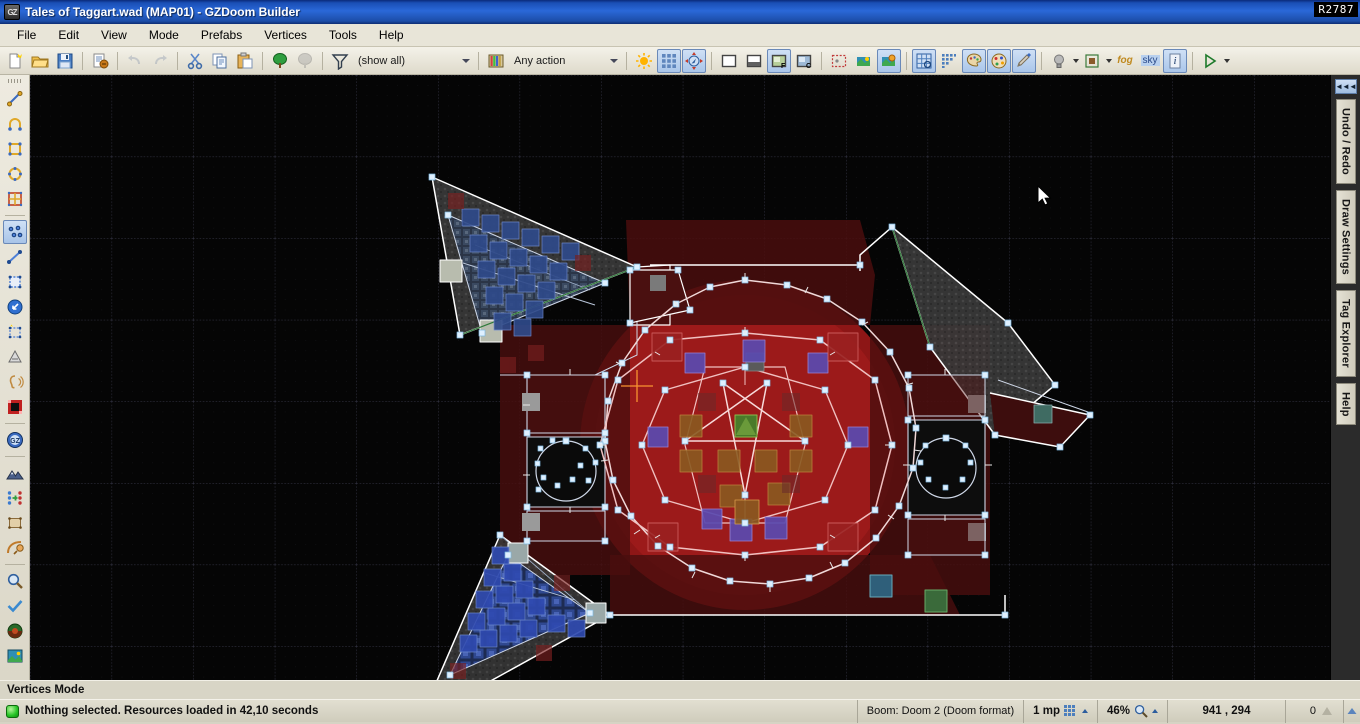 The width and height of the screenshot is (1360, 724). What do you see at coordinates (15, 407) in the screenshot?
I see `sectors-3d-floors-button` at bounding box center [15, 407].